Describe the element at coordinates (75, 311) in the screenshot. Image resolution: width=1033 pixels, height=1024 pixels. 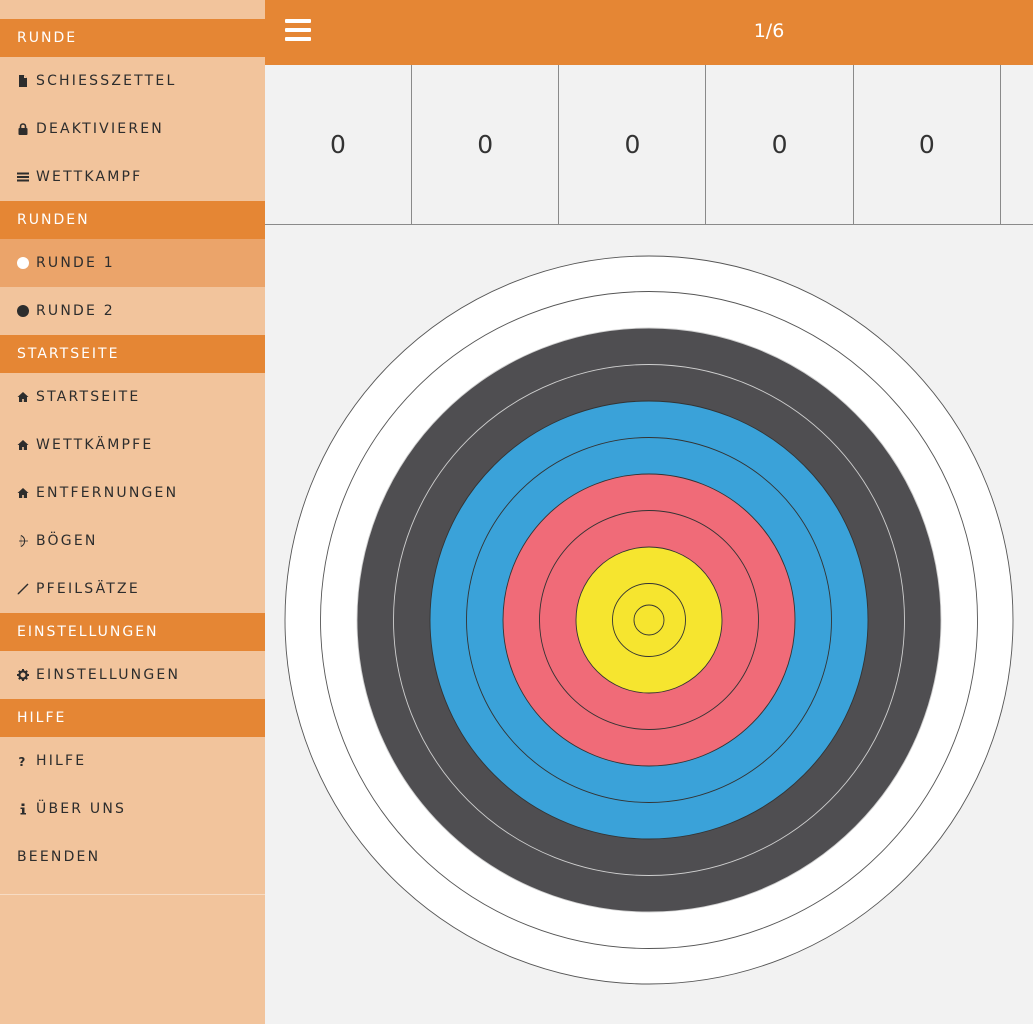
I see `sidebar-item-label: RUNDE 2` at that location.